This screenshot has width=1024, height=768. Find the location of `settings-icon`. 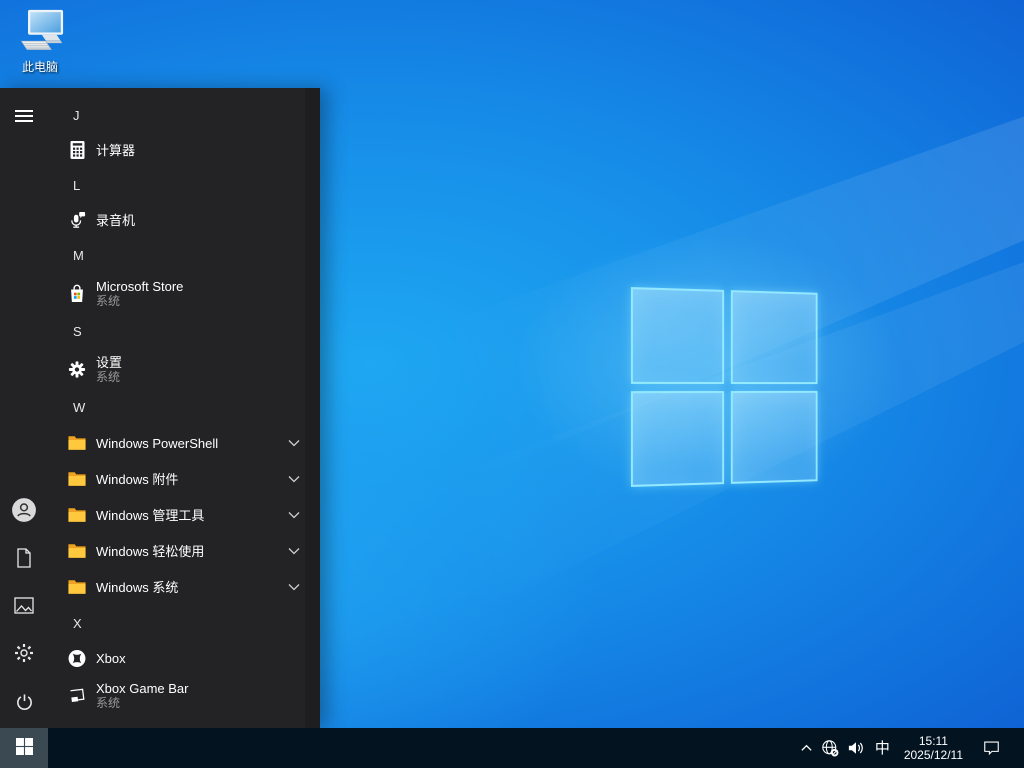

settings-icon is located at coordinates (77, 369).